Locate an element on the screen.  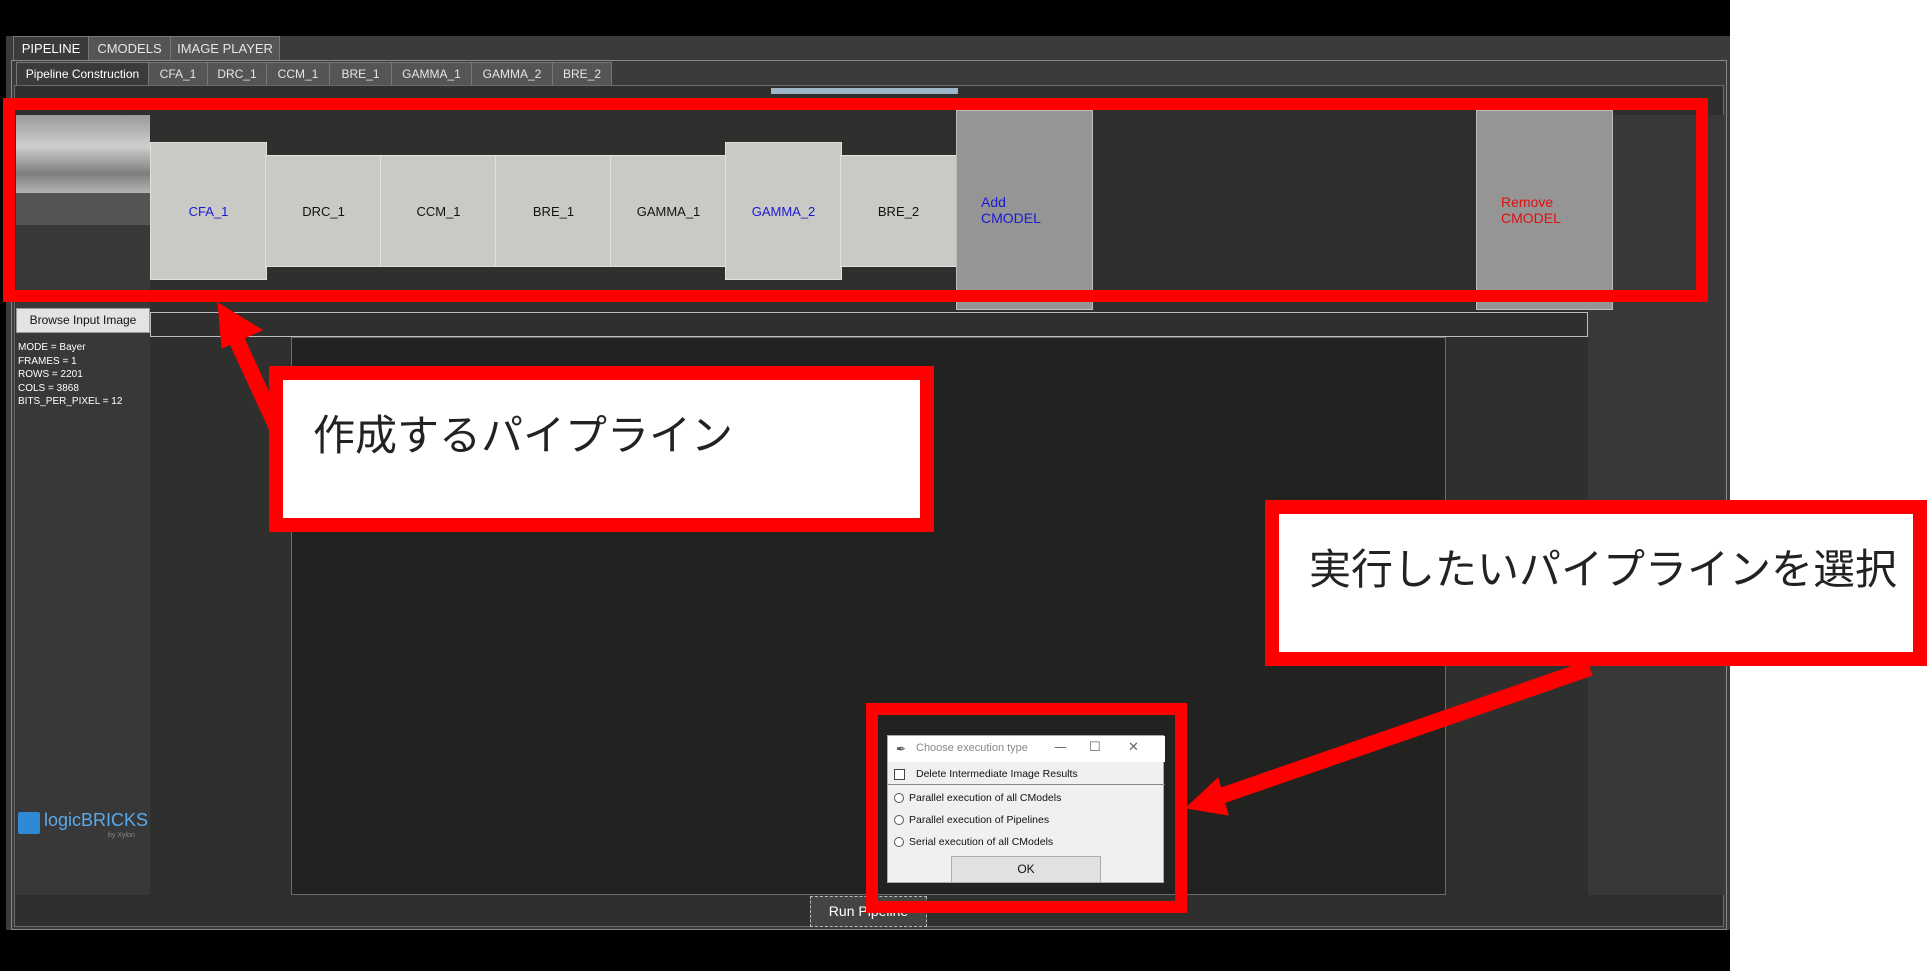
callout-select-pipeline: 実行したいパイプラインを選択 is located at coordinates (1596, 583).